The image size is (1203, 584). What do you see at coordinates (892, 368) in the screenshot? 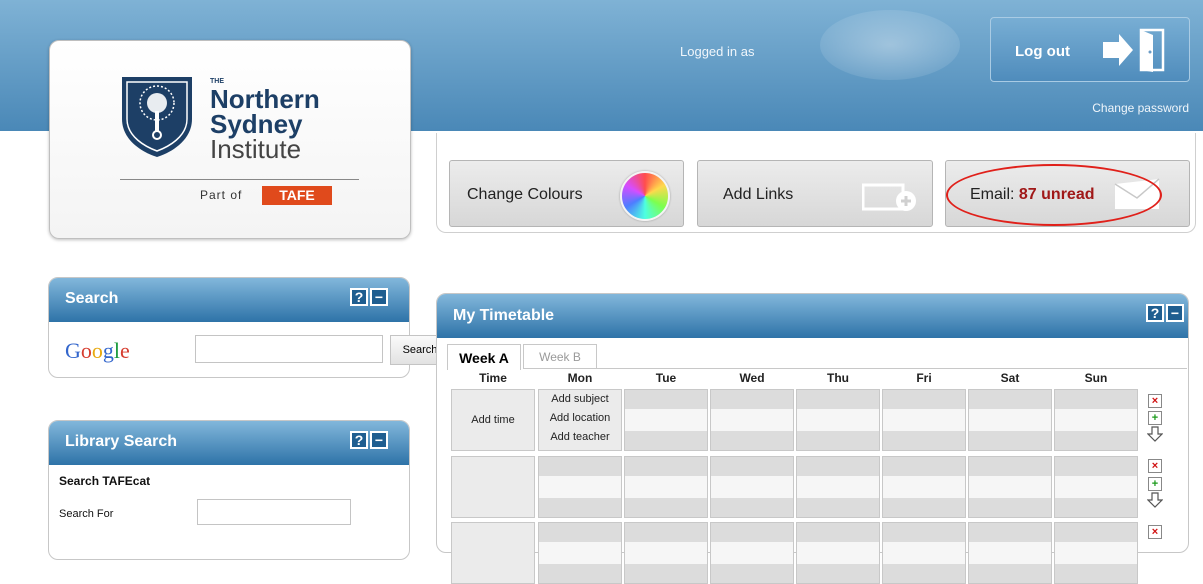
I see `tab-underline` at bounding box center [892, 368].